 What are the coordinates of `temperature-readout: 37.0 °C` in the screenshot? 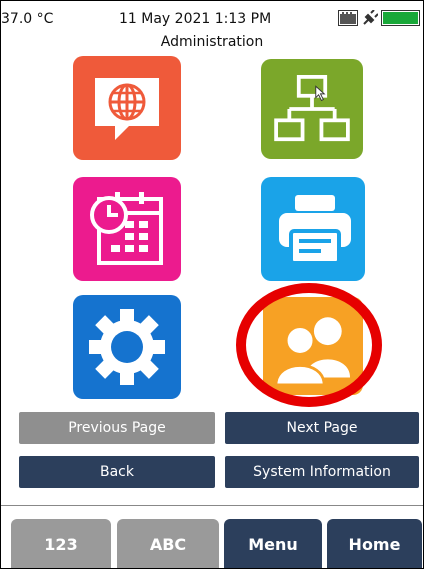 It's located at (27, 19).